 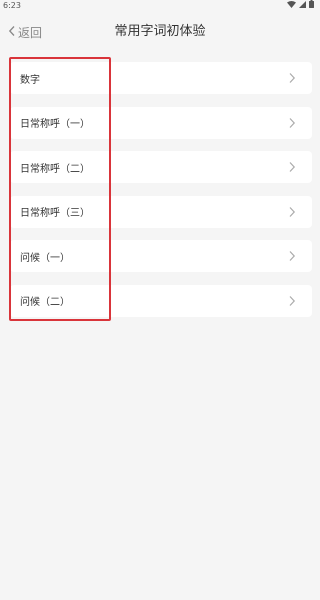 I want to click on list-item-greeting-1: 问候（一）, so click(x=161, y=256).